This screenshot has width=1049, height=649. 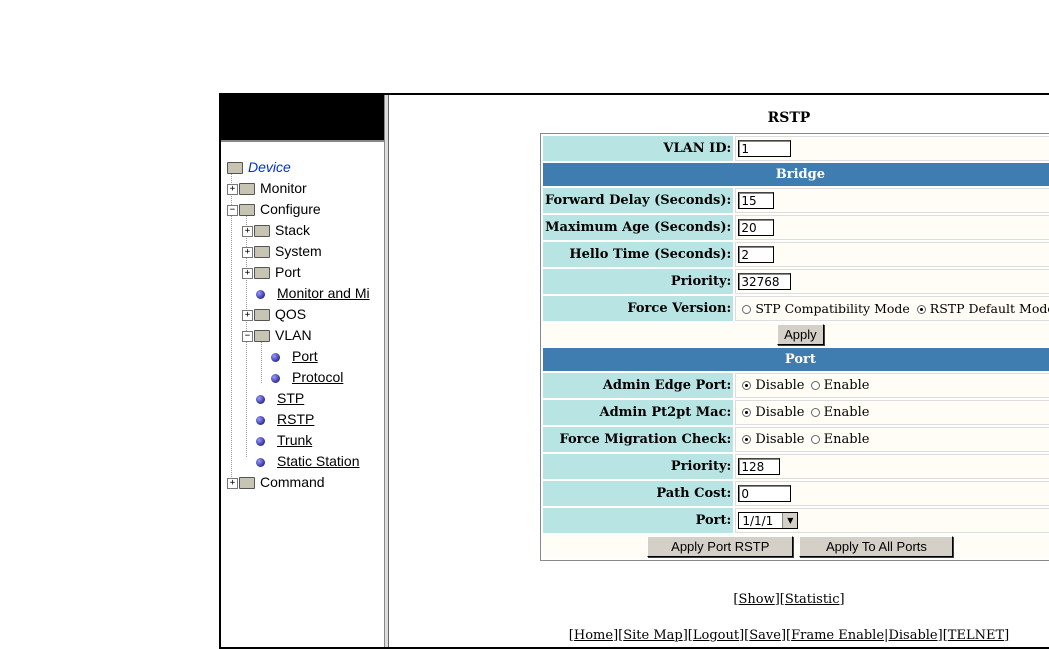 What do you see at coordinates (921, 309) in the screenshot?
I see `rstp-default-radio` at bounding box center [921, 309].